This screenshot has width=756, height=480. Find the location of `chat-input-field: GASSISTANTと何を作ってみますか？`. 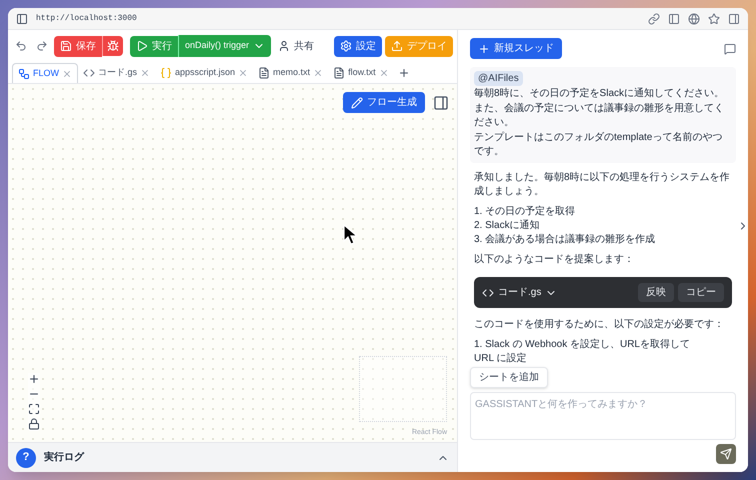

chat-input-field: GASSISTANTと何を作ってみますか？ is located at coordinates (603, 416).